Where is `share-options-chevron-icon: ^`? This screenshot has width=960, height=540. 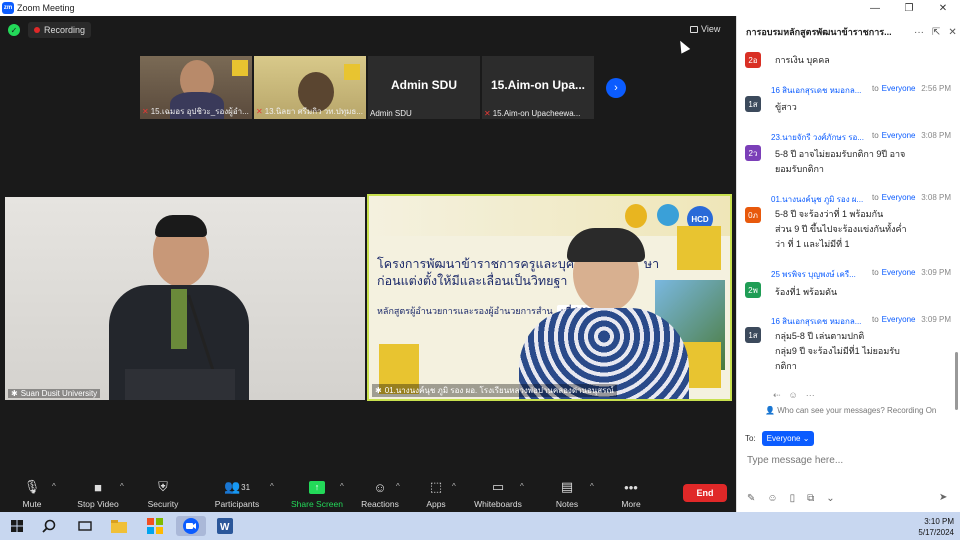
share-options-chevron-icon: ^ is located at coordinates (342, 486).